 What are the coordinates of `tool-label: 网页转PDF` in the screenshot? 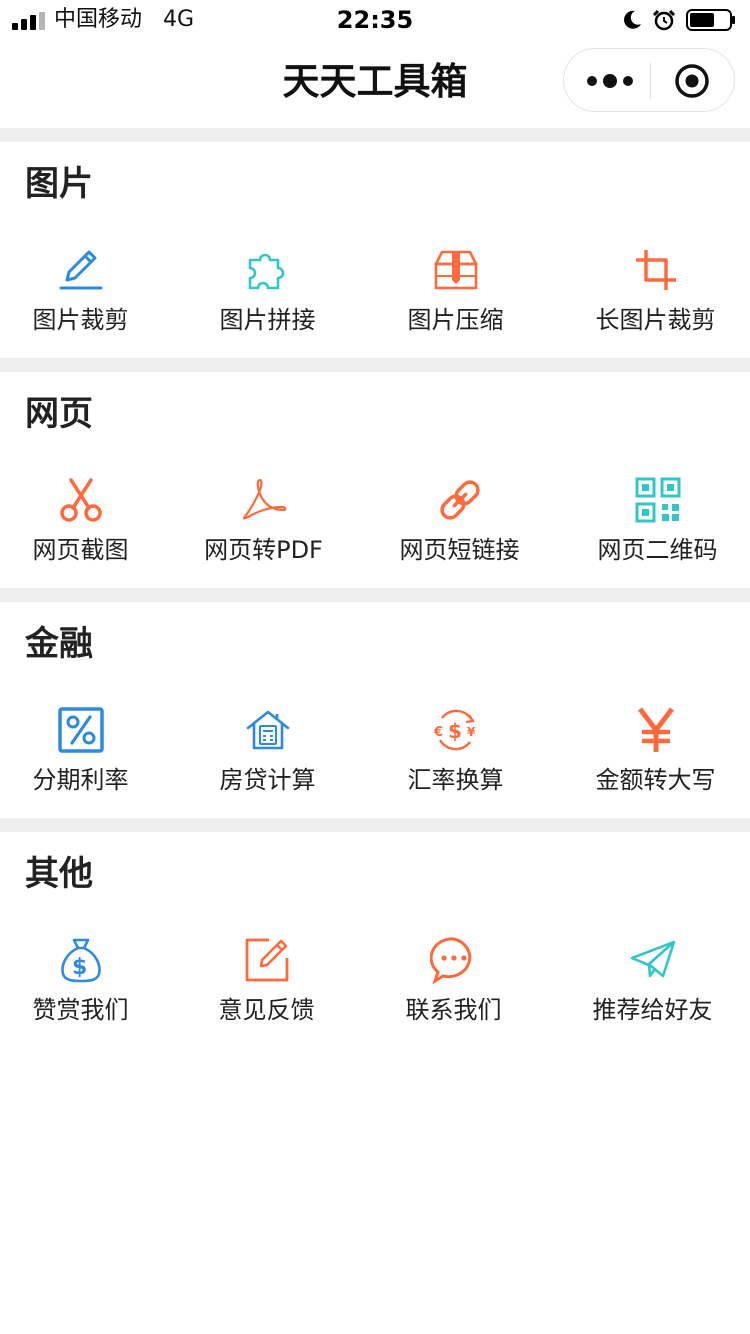 It's located at (263, 550).